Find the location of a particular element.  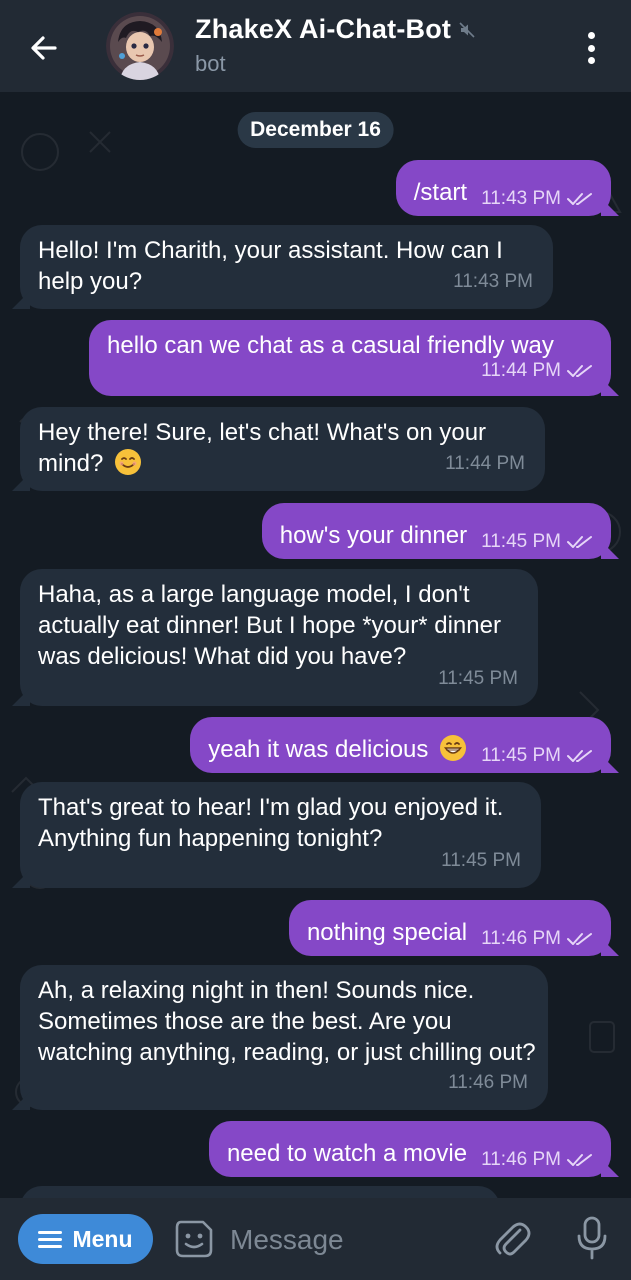

chat-subtitle: bot is located at coordinates (210, 63).